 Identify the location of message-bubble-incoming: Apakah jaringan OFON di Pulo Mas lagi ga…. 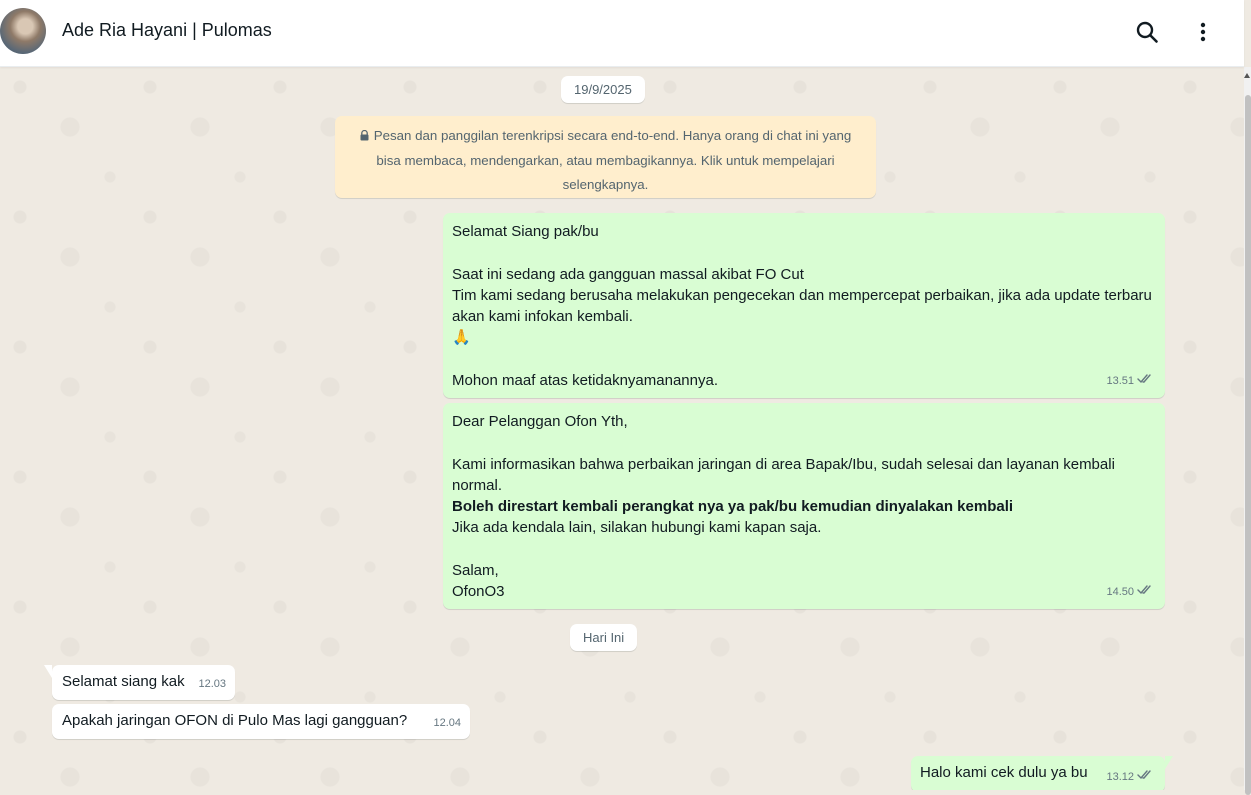
(261, 721).